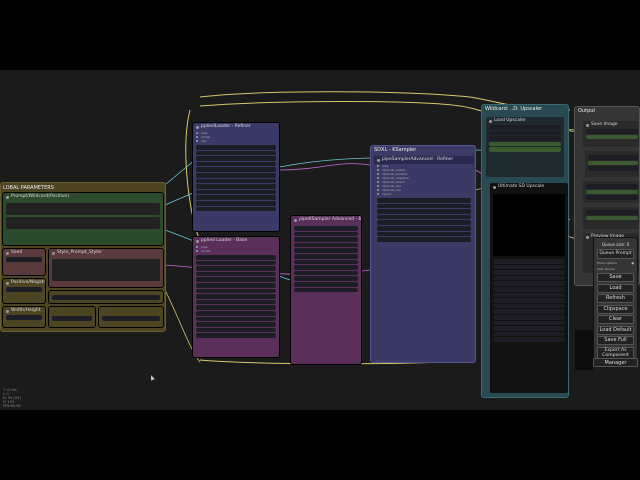  I want to click on node-pipeksampler-base: pipeKSampler Advanced - Base, so click(326, 290).